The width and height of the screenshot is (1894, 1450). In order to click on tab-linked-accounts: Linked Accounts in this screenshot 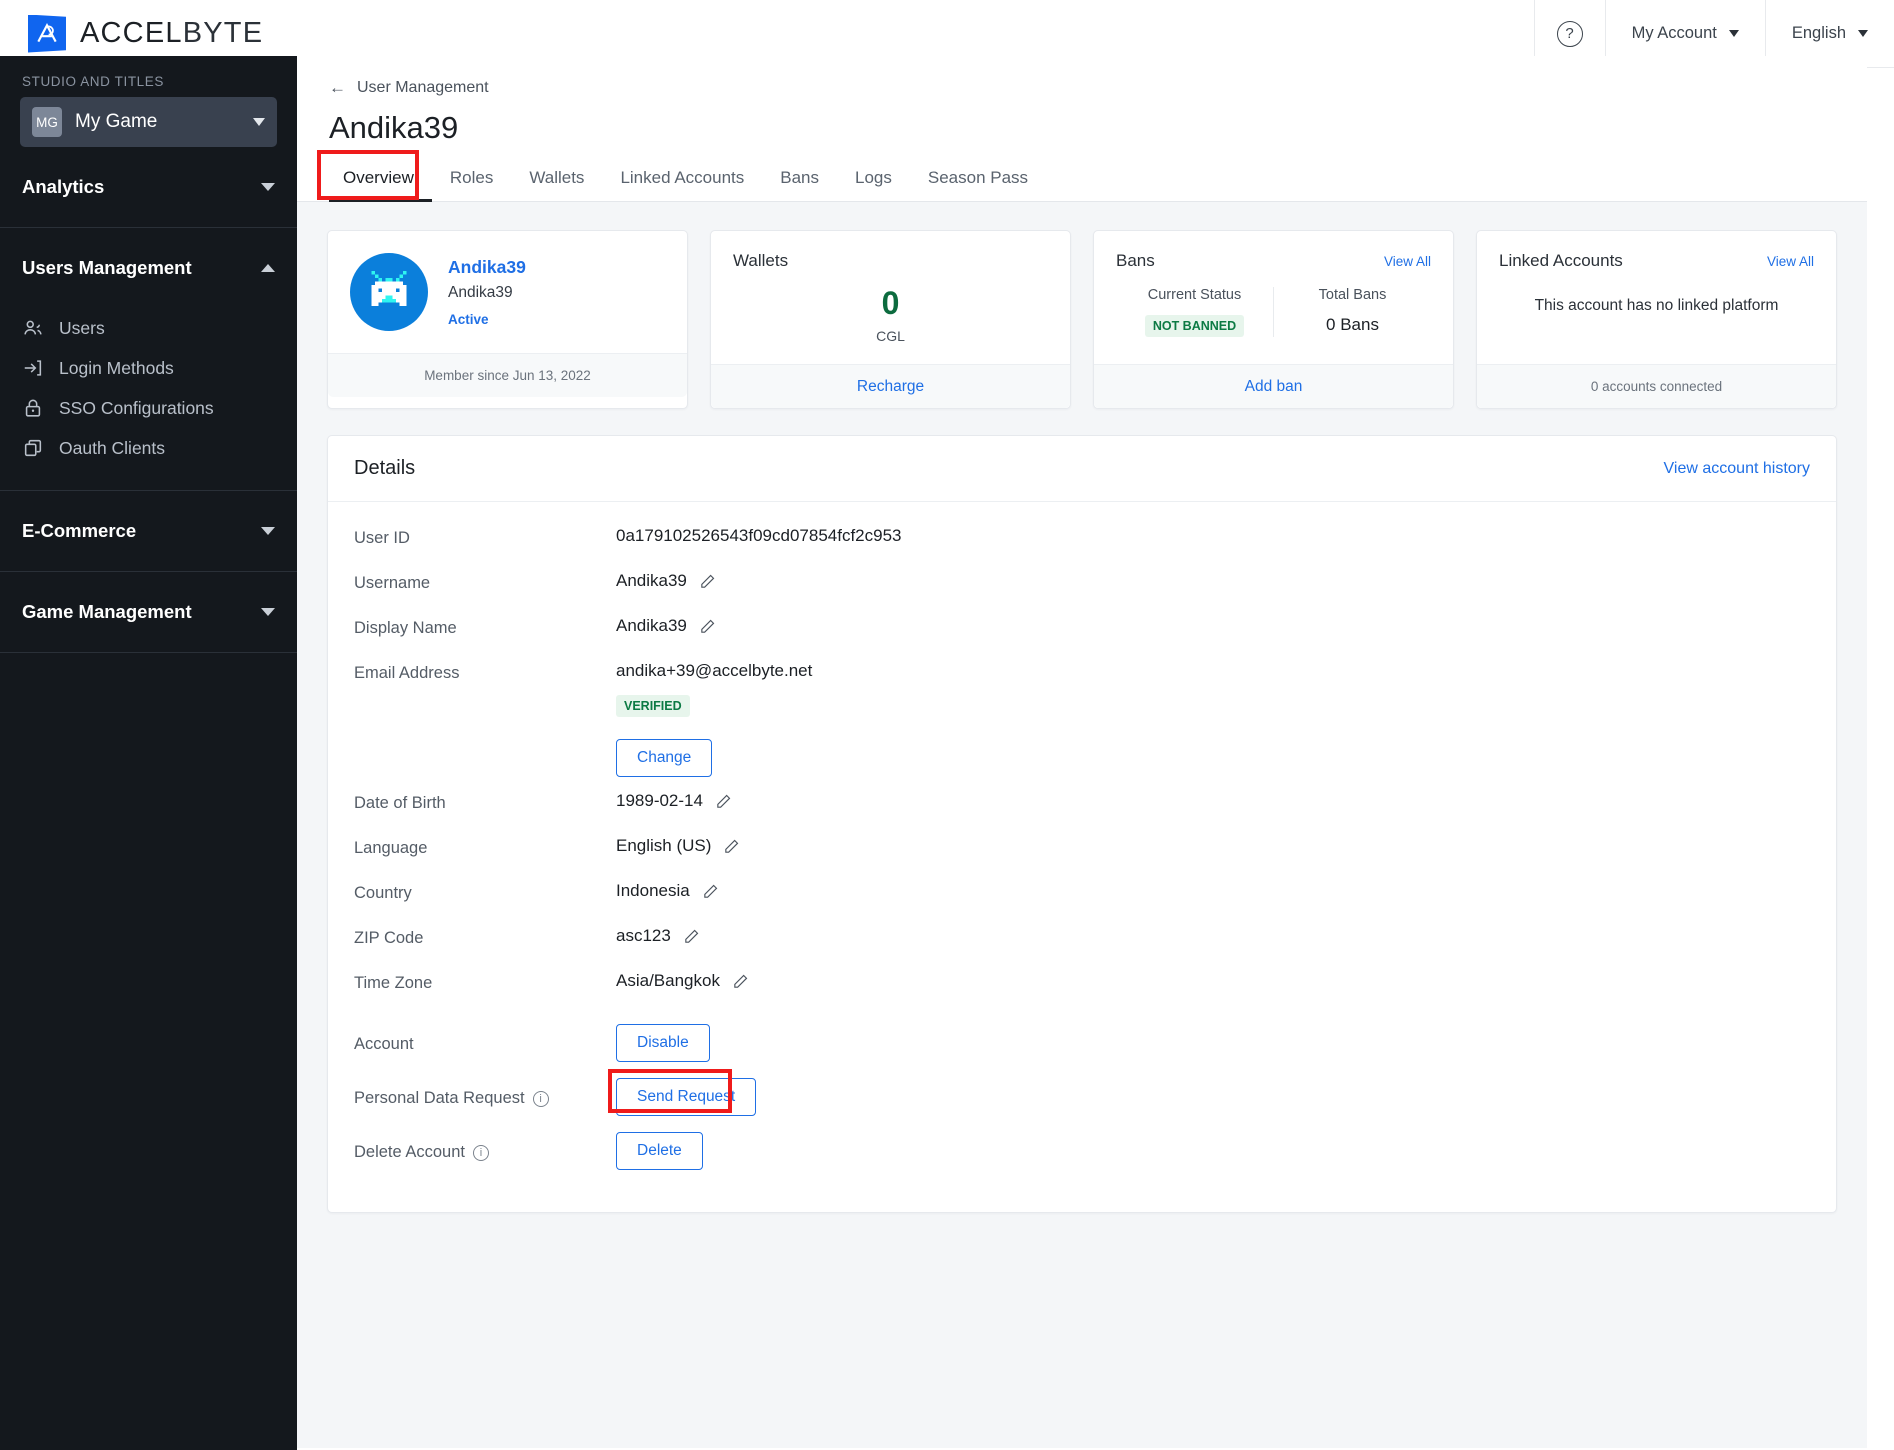, I will do `click(682, 184)`.